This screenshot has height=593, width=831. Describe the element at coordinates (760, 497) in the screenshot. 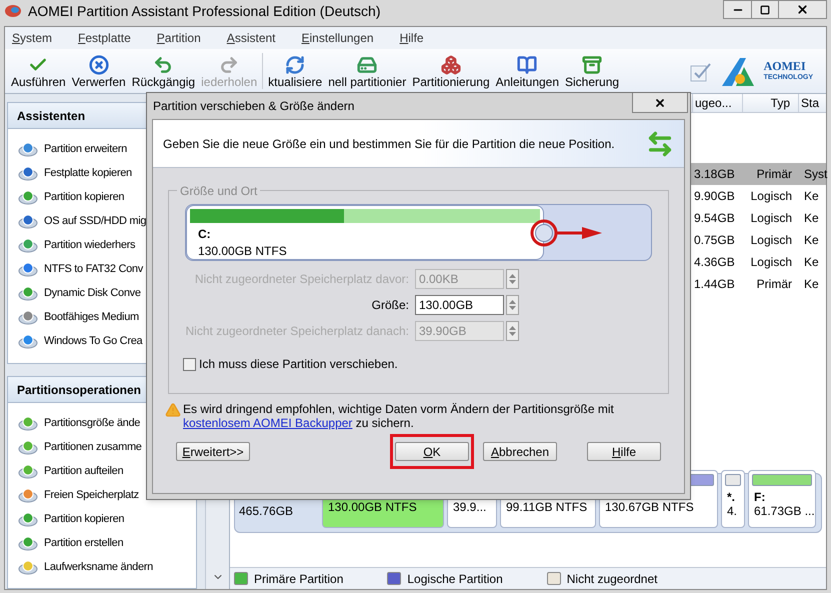

I see `partition-label: F:` at that location.